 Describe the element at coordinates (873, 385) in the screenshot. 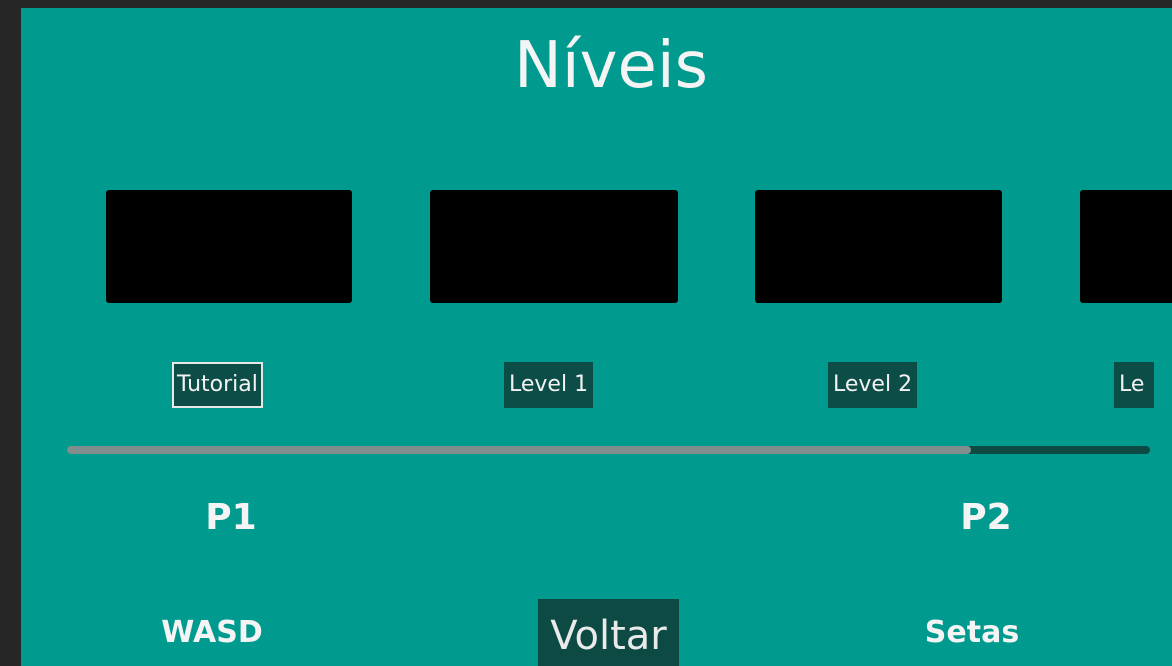

I see `level-button-level-2: Level 2` at that location.